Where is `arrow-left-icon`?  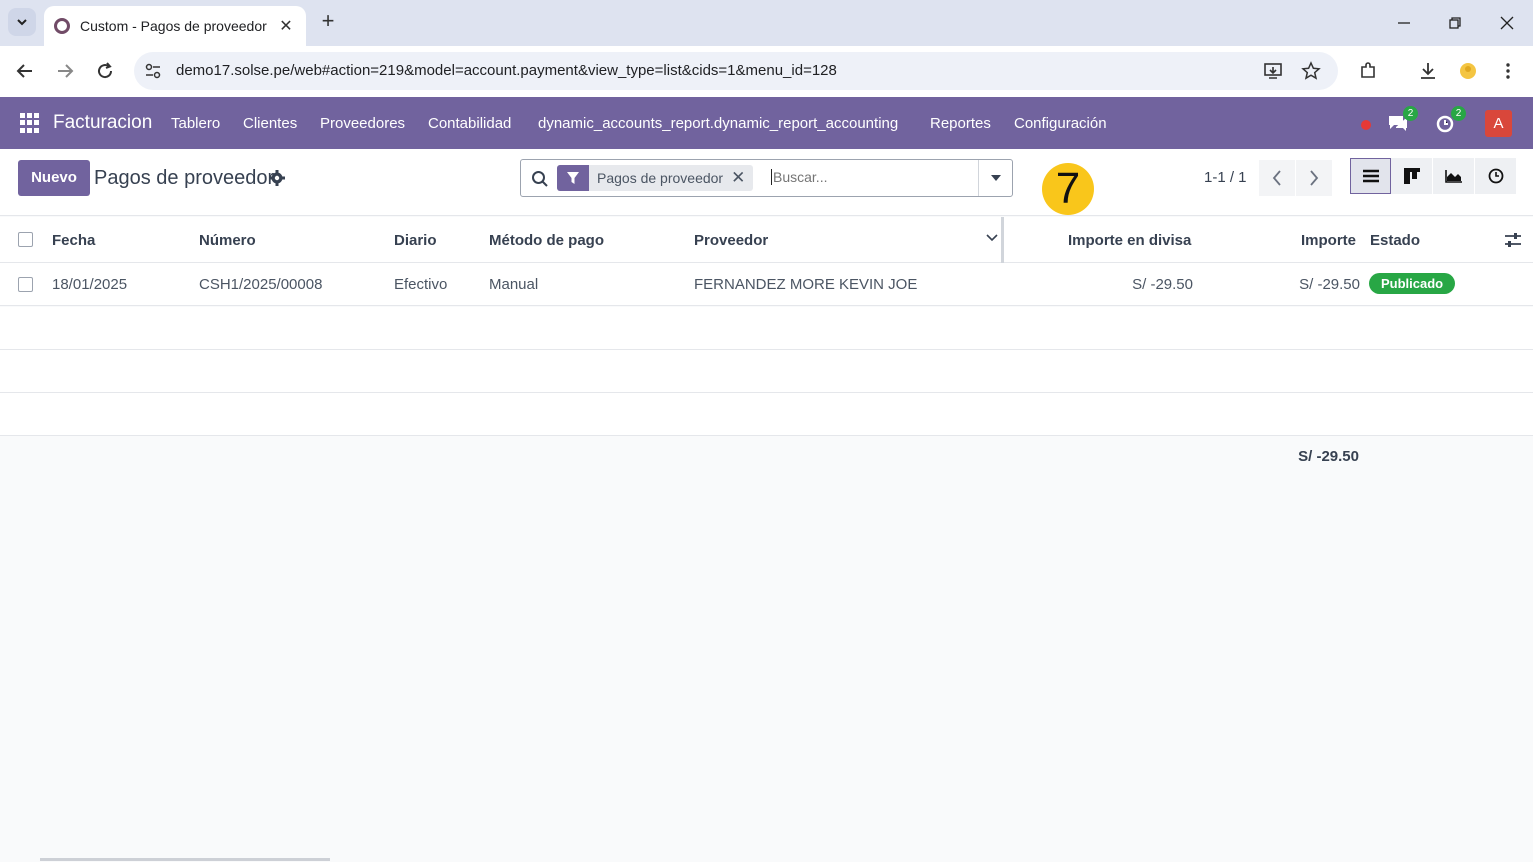 arrow-left-icon is located at coordinates (24, 71).